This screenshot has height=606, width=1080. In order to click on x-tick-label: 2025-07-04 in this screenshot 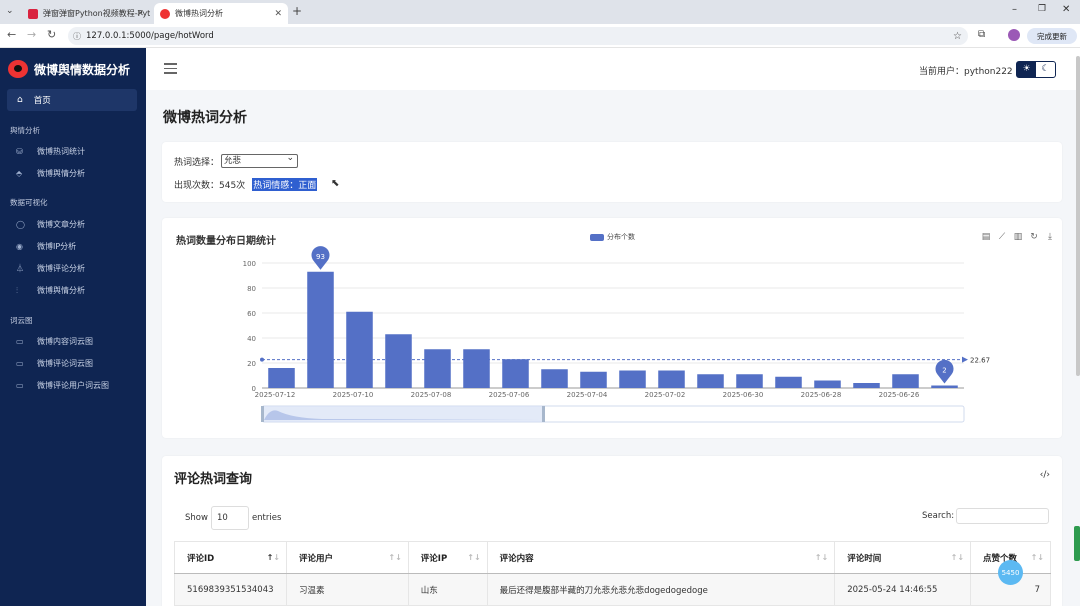, I will do `click(587, 395)`.